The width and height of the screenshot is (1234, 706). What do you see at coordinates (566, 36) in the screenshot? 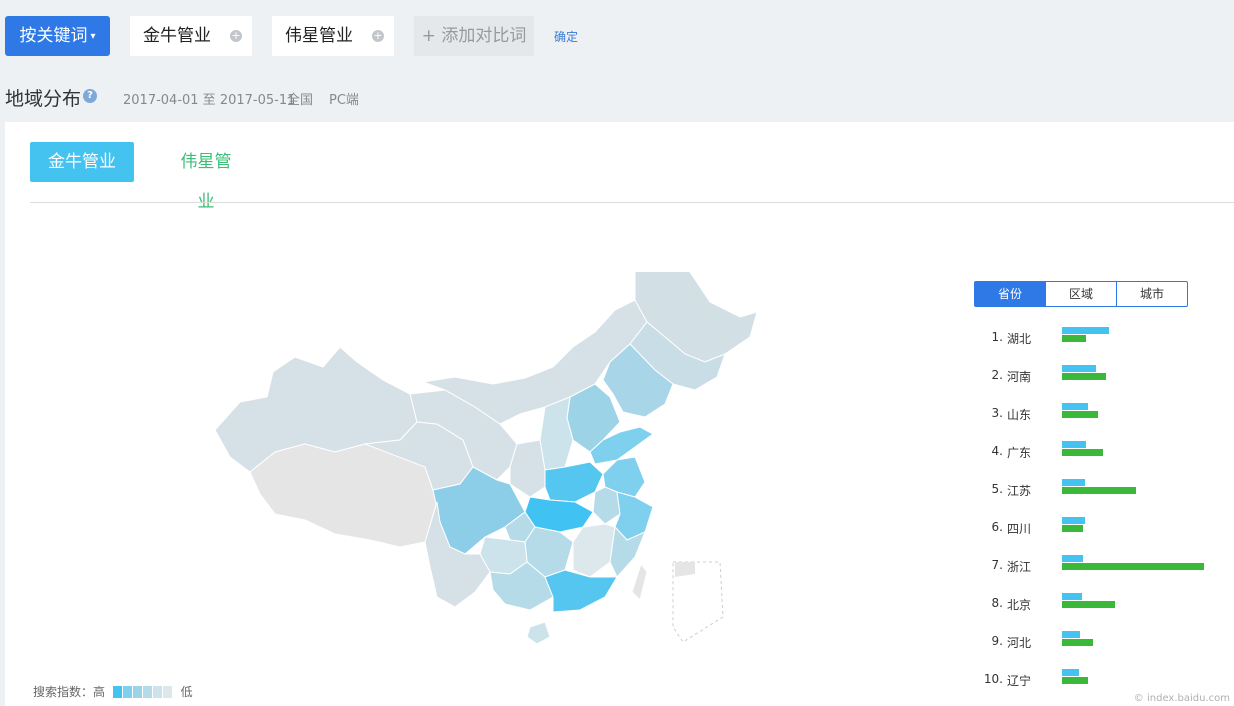
I see `confirm-link: 确定` at bounding box center [566, 36].